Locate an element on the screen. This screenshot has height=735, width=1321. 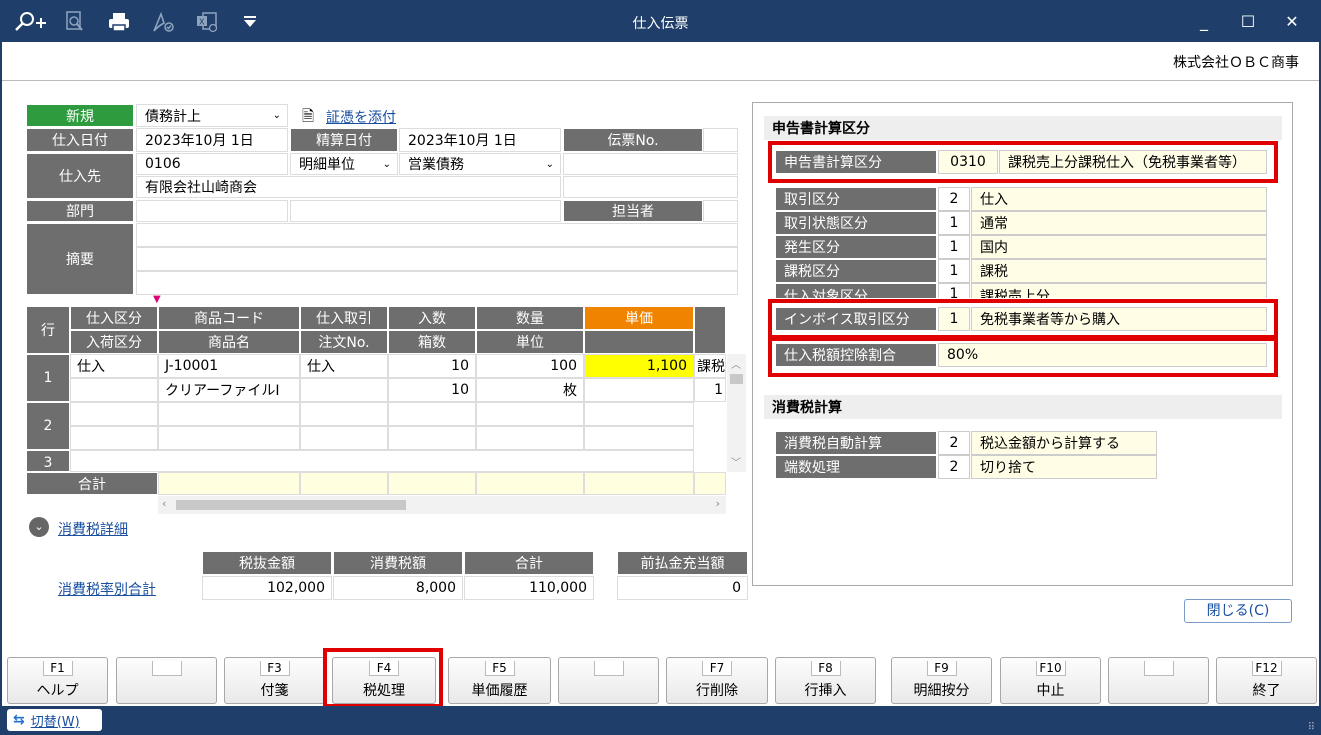
tax-total-value: 110,000 is located at coordinates (529, 588).